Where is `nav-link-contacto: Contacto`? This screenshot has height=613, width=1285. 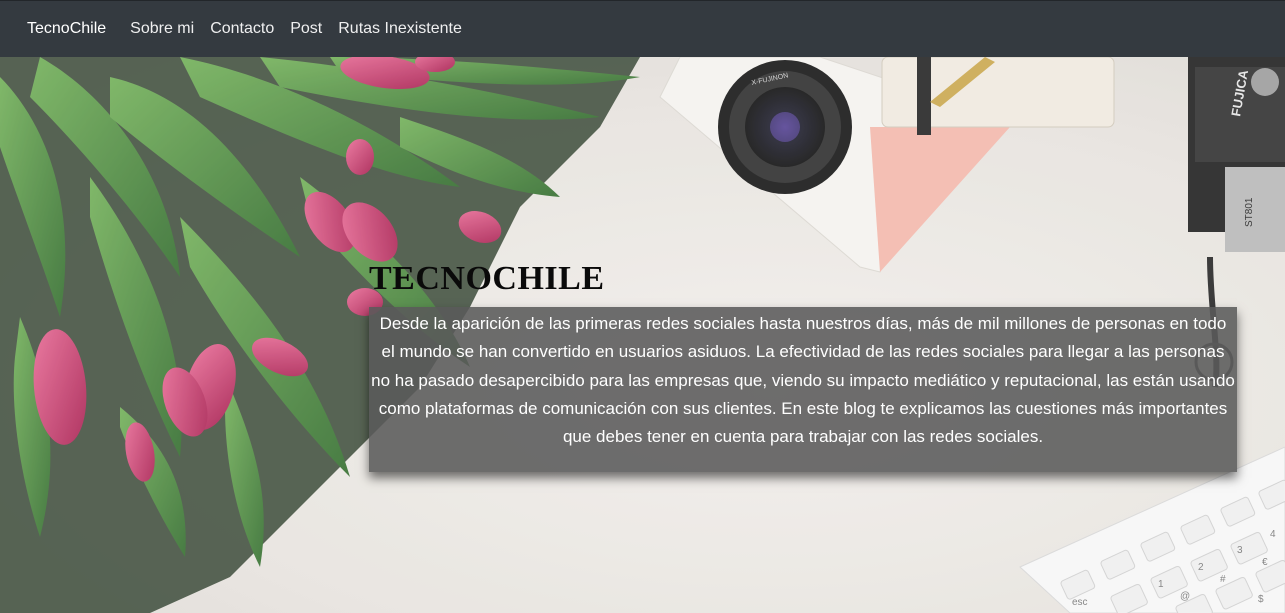
nav-link-contacto: Contacto is located at coordinates (242, 29).